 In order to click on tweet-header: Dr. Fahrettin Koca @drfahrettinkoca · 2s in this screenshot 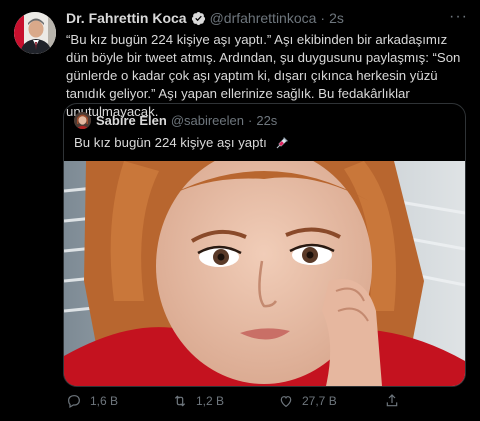, I will do `click(205, 18)`.